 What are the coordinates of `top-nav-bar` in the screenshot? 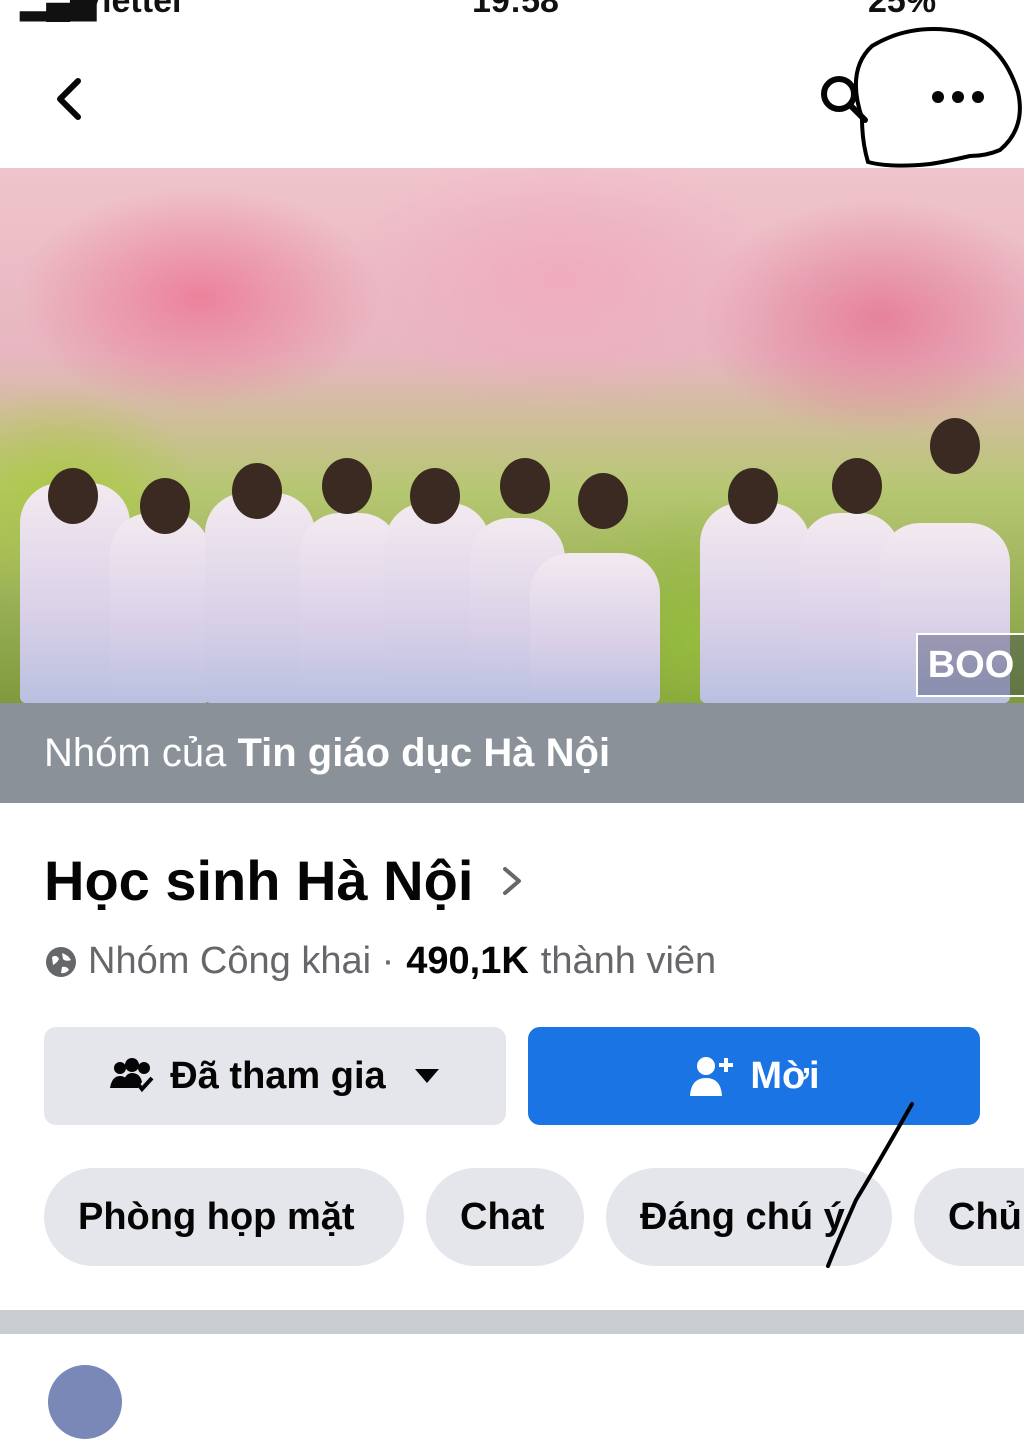 It's located at (512, 95).